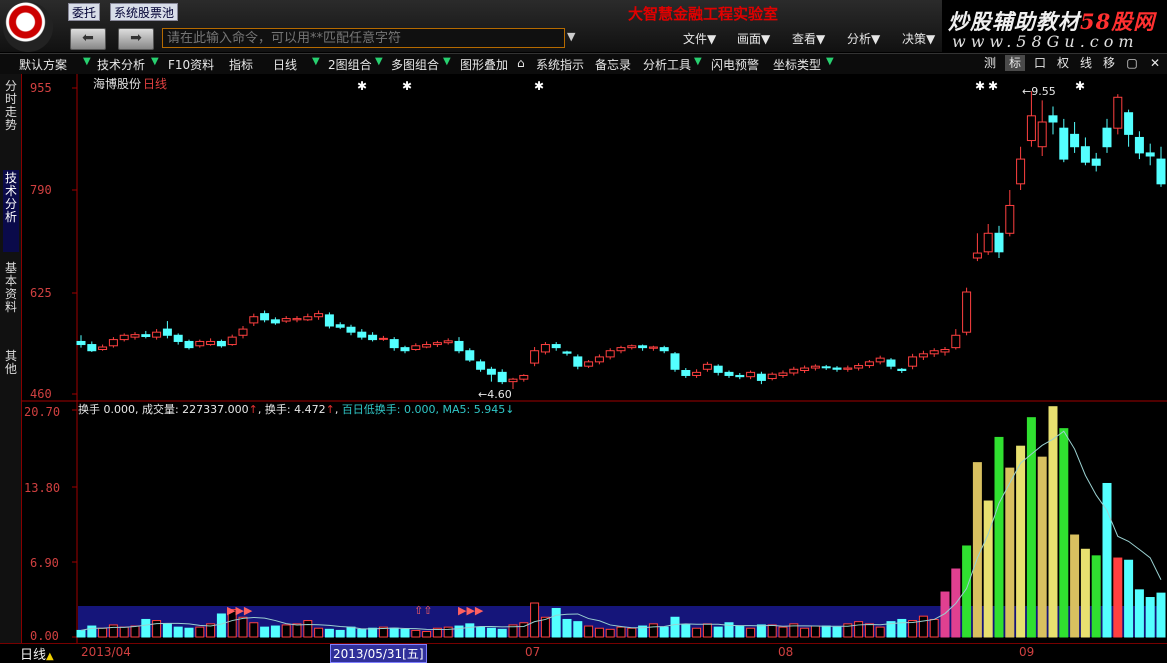 This screenshot has height=663, width=1167. I want to click on menu-decision: 决策▼, so click(918, 38).